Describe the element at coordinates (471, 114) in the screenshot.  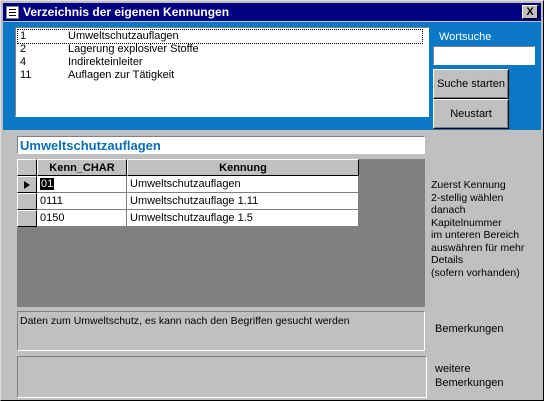
I see `restart-button: Neustart` at that location.